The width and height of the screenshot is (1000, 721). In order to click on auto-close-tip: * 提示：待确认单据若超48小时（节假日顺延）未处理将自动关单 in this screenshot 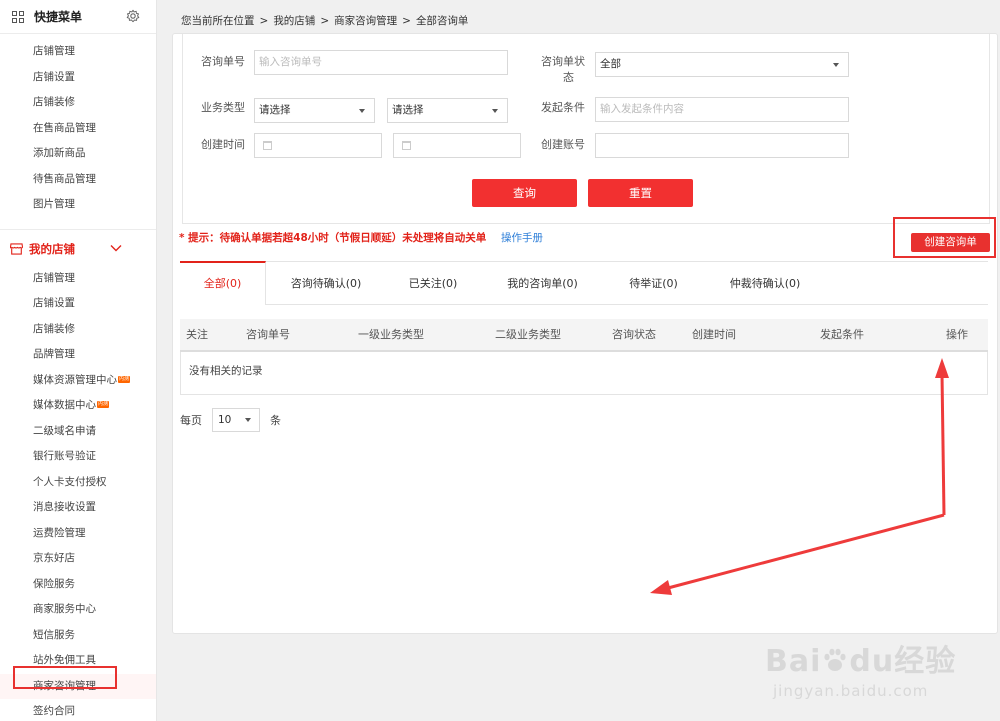, I will do `click(333, 238)`.